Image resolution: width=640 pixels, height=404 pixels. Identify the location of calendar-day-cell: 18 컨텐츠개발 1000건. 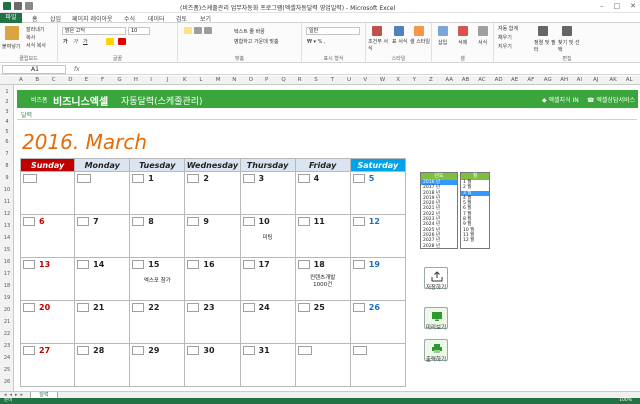
(323, 279).